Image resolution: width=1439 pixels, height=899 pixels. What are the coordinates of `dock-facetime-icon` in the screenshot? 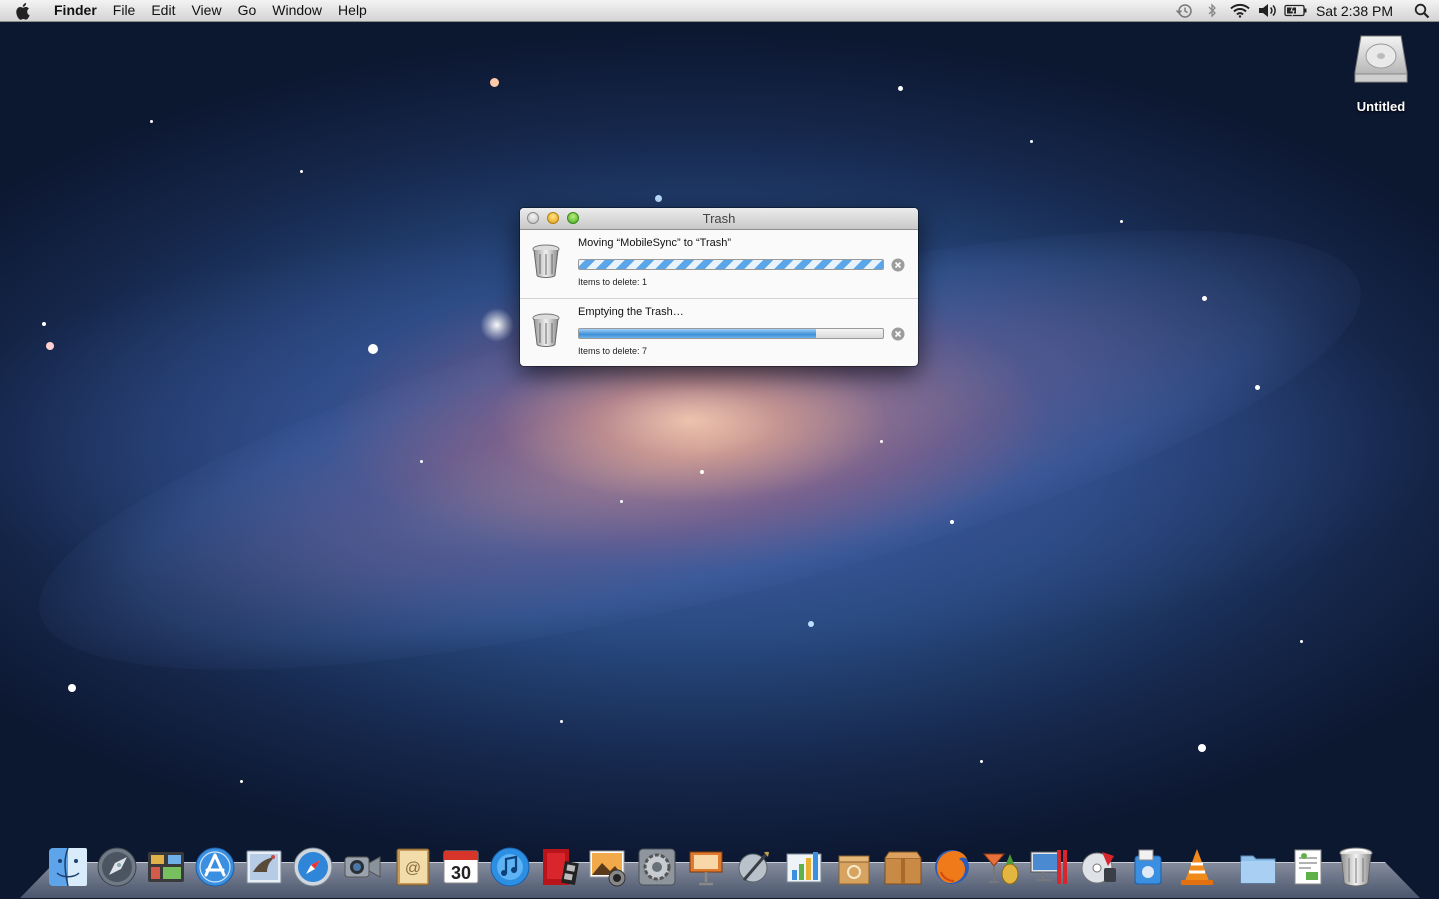 It's located at (363, 867).